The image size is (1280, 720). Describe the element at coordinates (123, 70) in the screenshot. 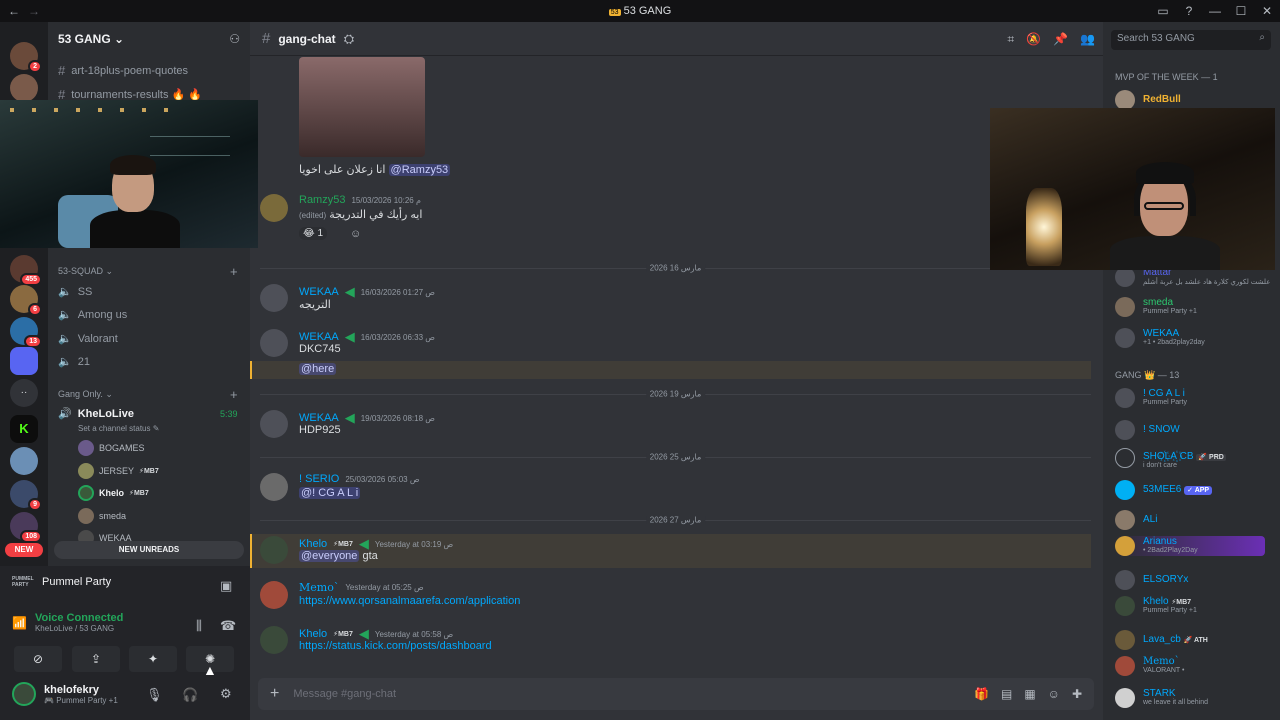

I see `channel-art: # art-18plus-poem-quotes` at that location.